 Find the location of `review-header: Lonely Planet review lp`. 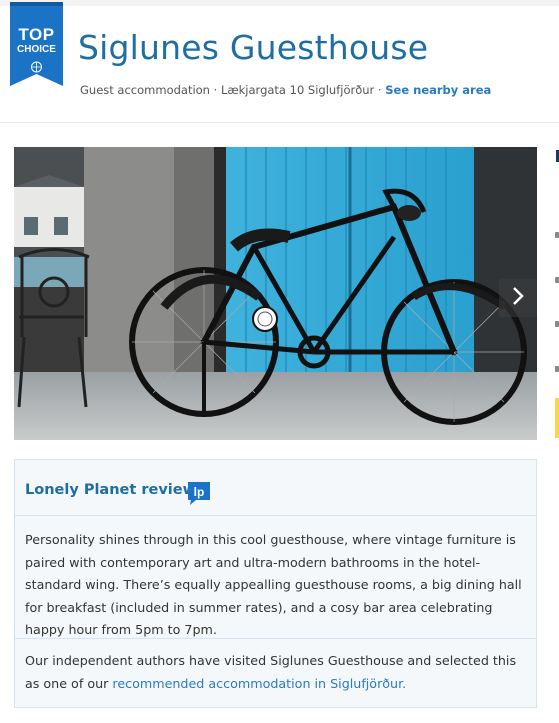

review-header: Lonely Planet review lp is located at coordinates (275, 488).